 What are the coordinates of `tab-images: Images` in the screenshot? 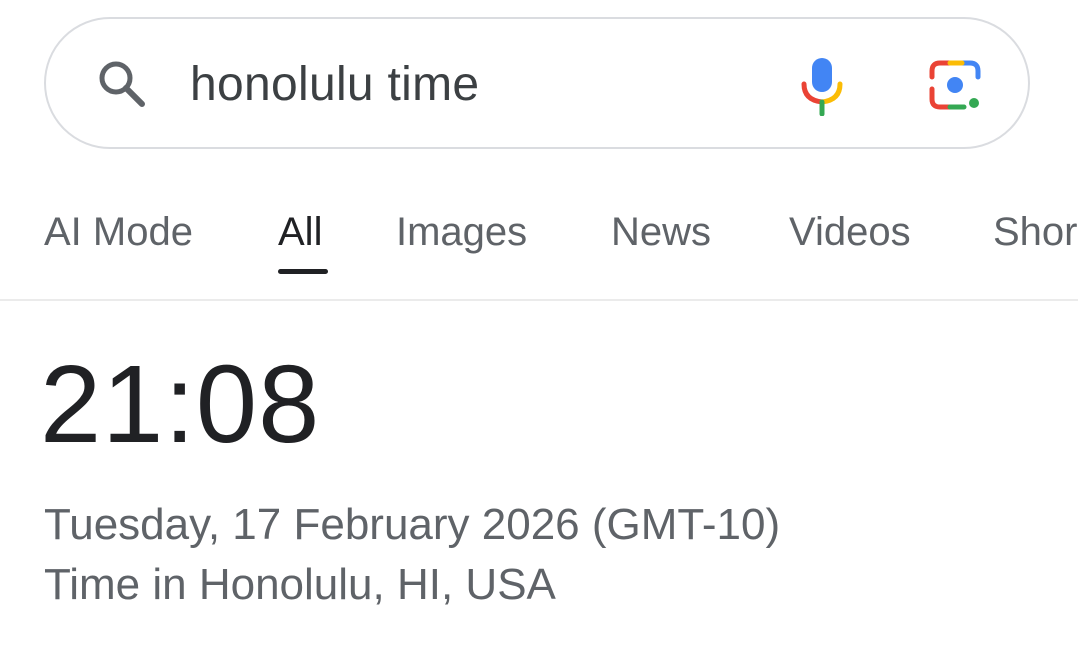 It's located at (461, 232).